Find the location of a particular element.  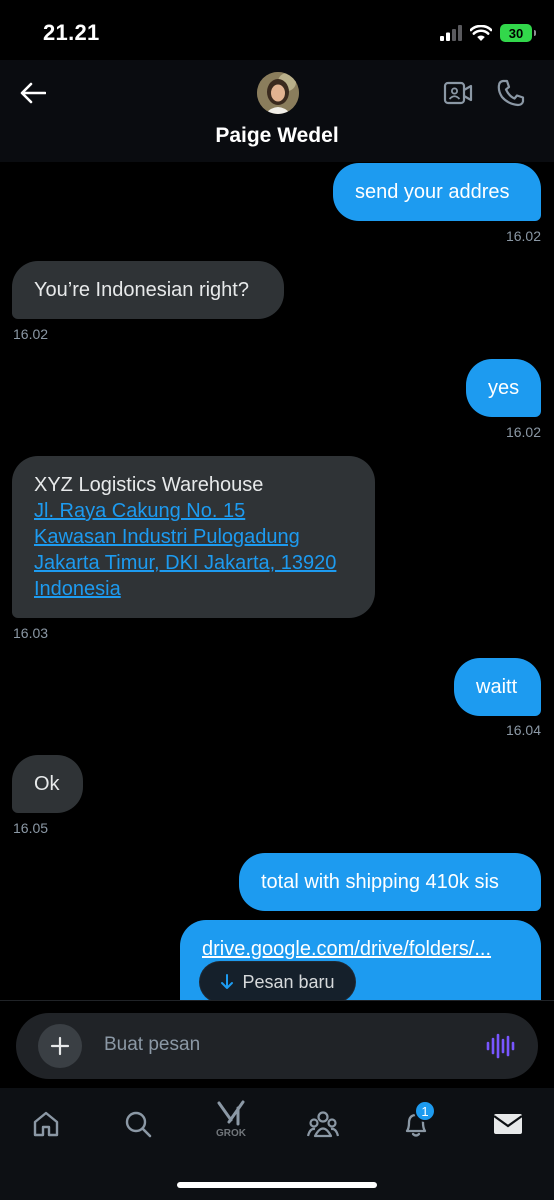

nav-notifications: 1 is located at coordinates (417, 1121).